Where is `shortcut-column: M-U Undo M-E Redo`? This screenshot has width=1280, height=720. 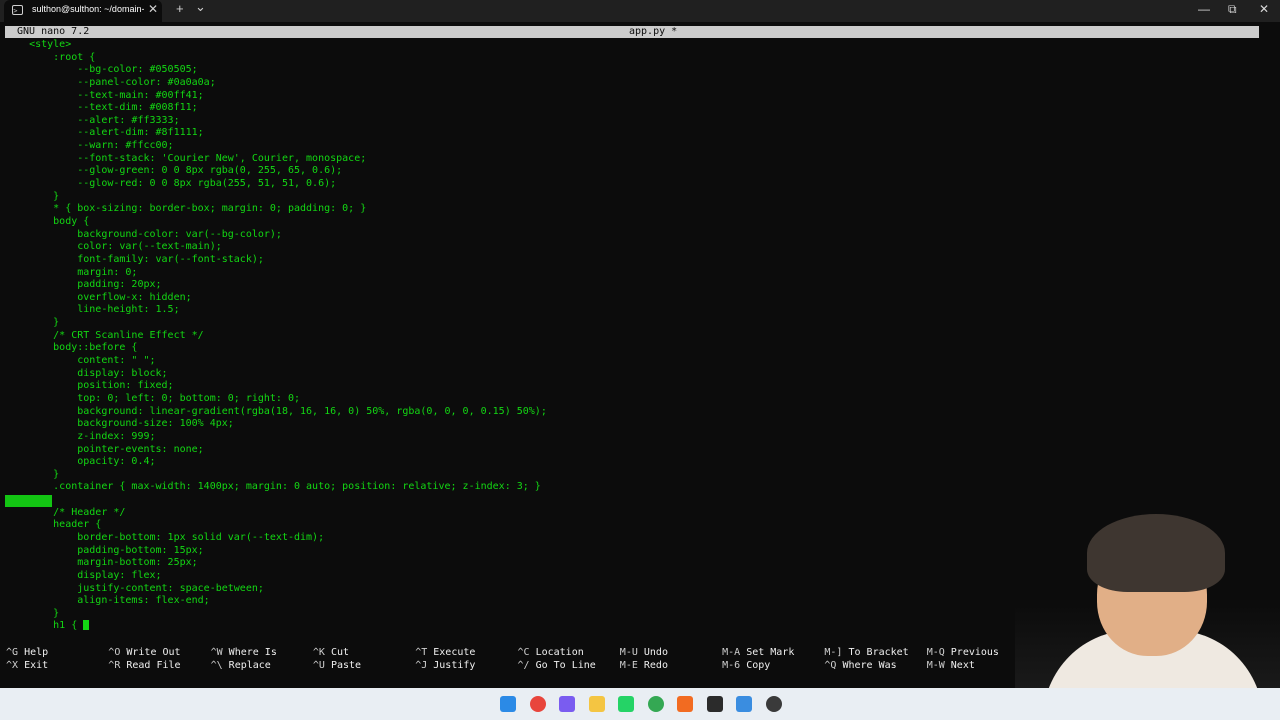
shortcut-column: M-U Undo M-E Redo is located at coordinates (671, 659).